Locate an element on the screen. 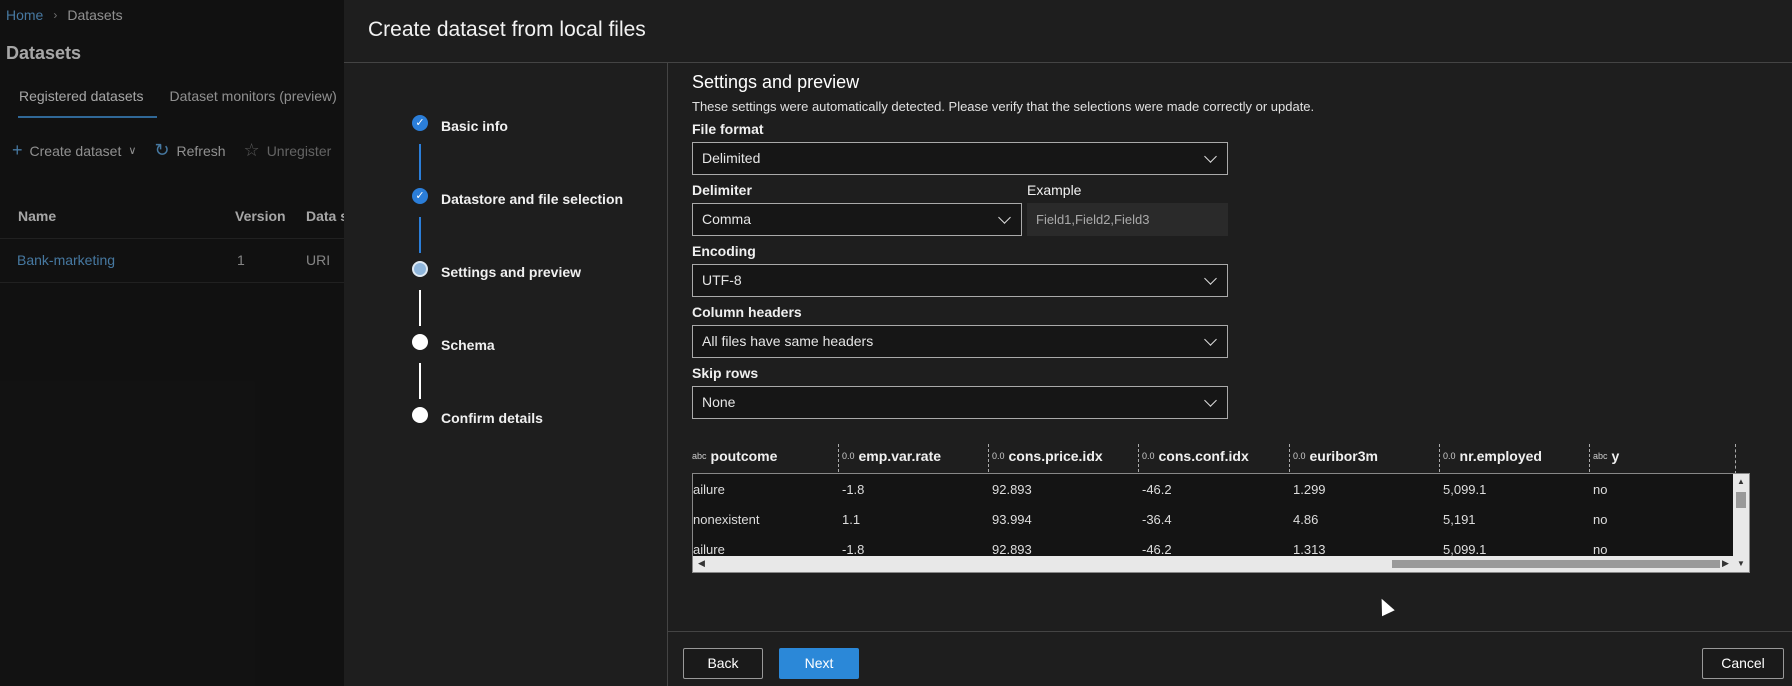 The image size is (1792, 686). encoding-dropdown: UTF-8 is located at coordinates (960, 280).